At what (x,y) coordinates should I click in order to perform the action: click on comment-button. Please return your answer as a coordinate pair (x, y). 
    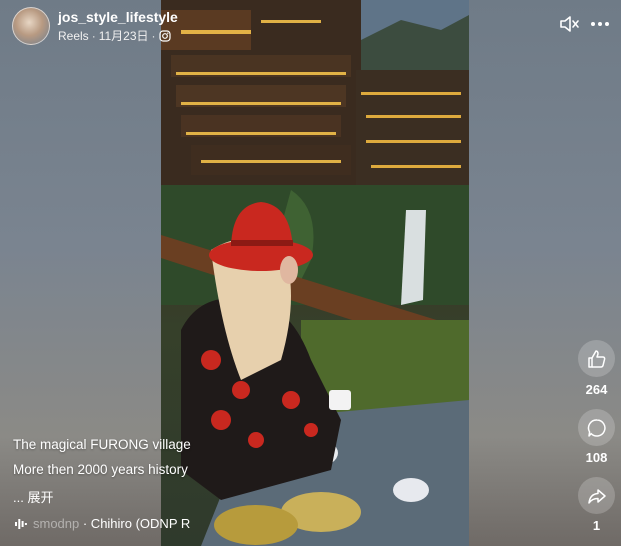
    Looking at the image, I should click on (596, 427).